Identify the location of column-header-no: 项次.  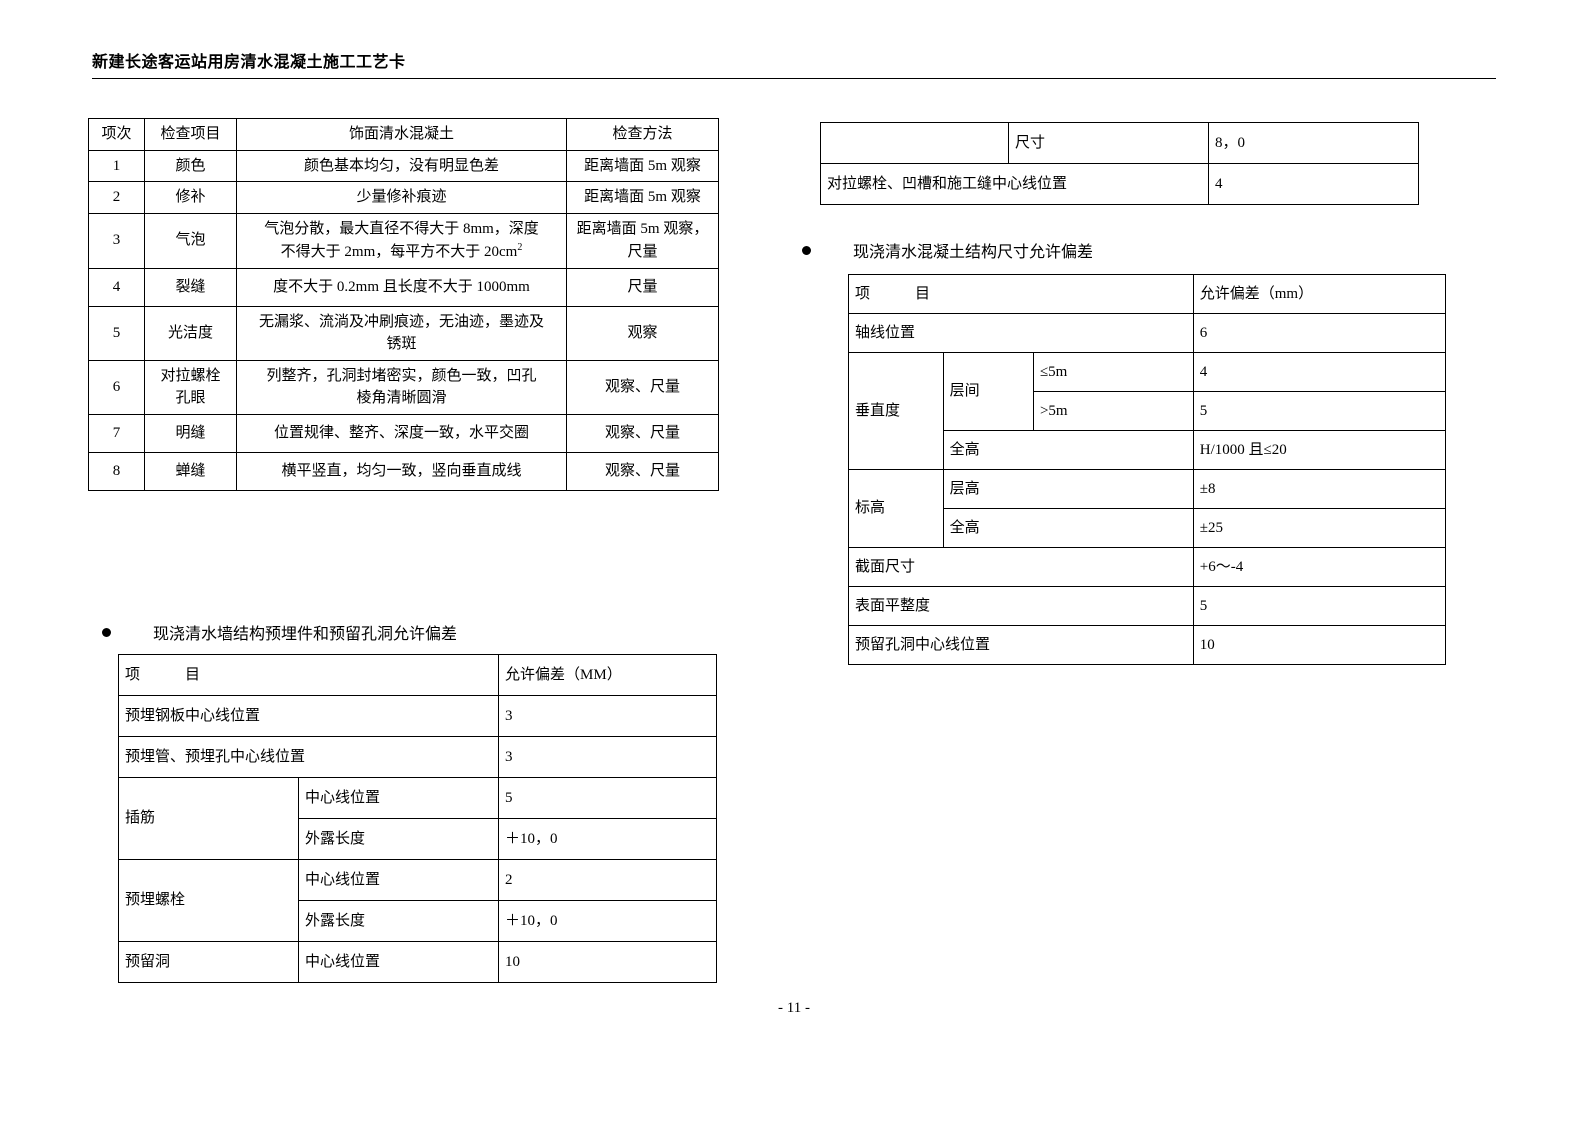
(116, 134).